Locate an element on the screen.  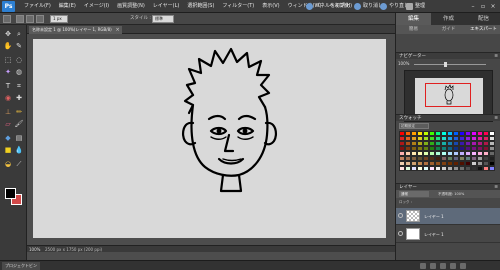
layers-panel-header: レイヤー ≡ is located at coordinates (448, 186).